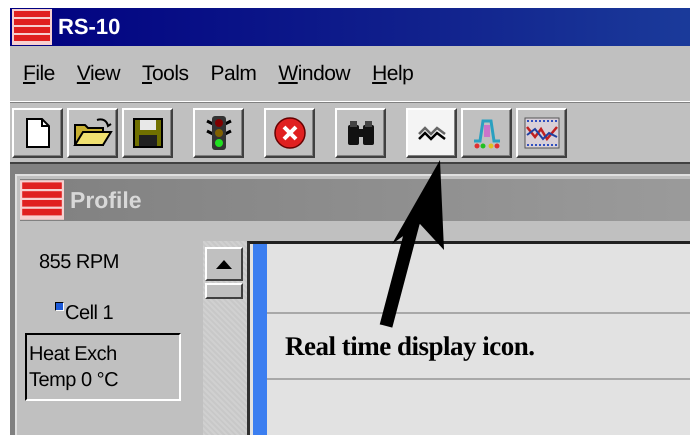 This screenshot has height=435, width=690. I want to click on wave-lines-icon, so click(431, 133).